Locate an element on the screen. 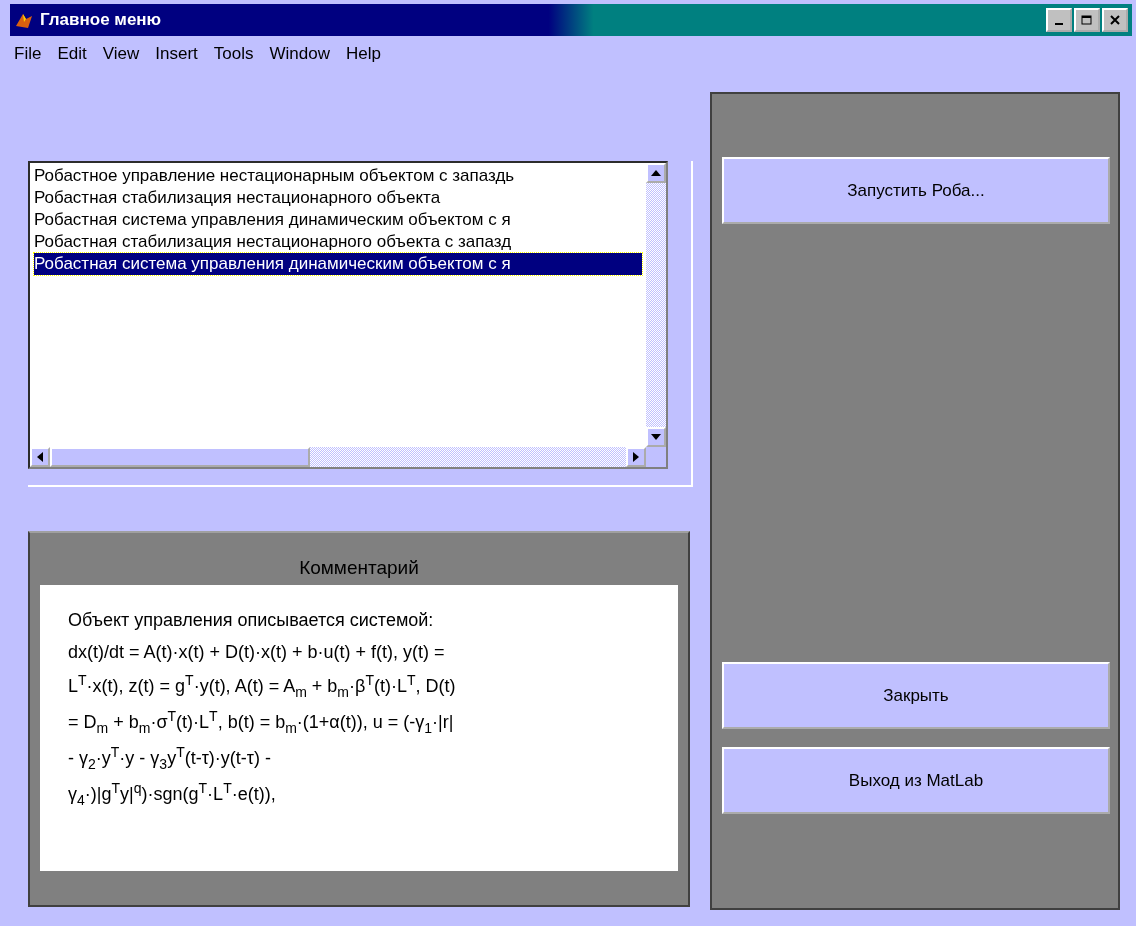 The image size is (1136, 926). menu-item: Tools is located at coordinates (233, 54).